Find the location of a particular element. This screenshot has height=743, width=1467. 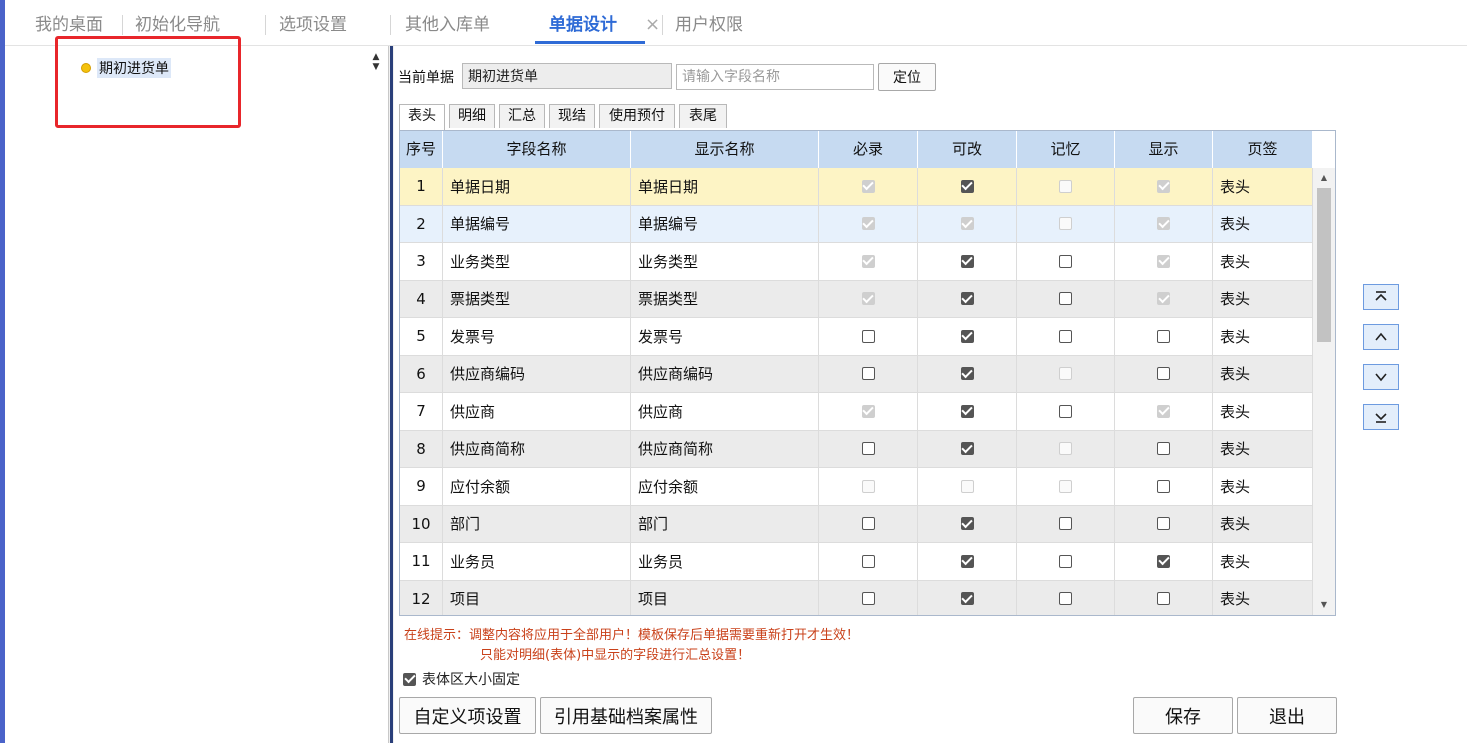

cell-display-name: 项目 is located at coordinates (725, 597).